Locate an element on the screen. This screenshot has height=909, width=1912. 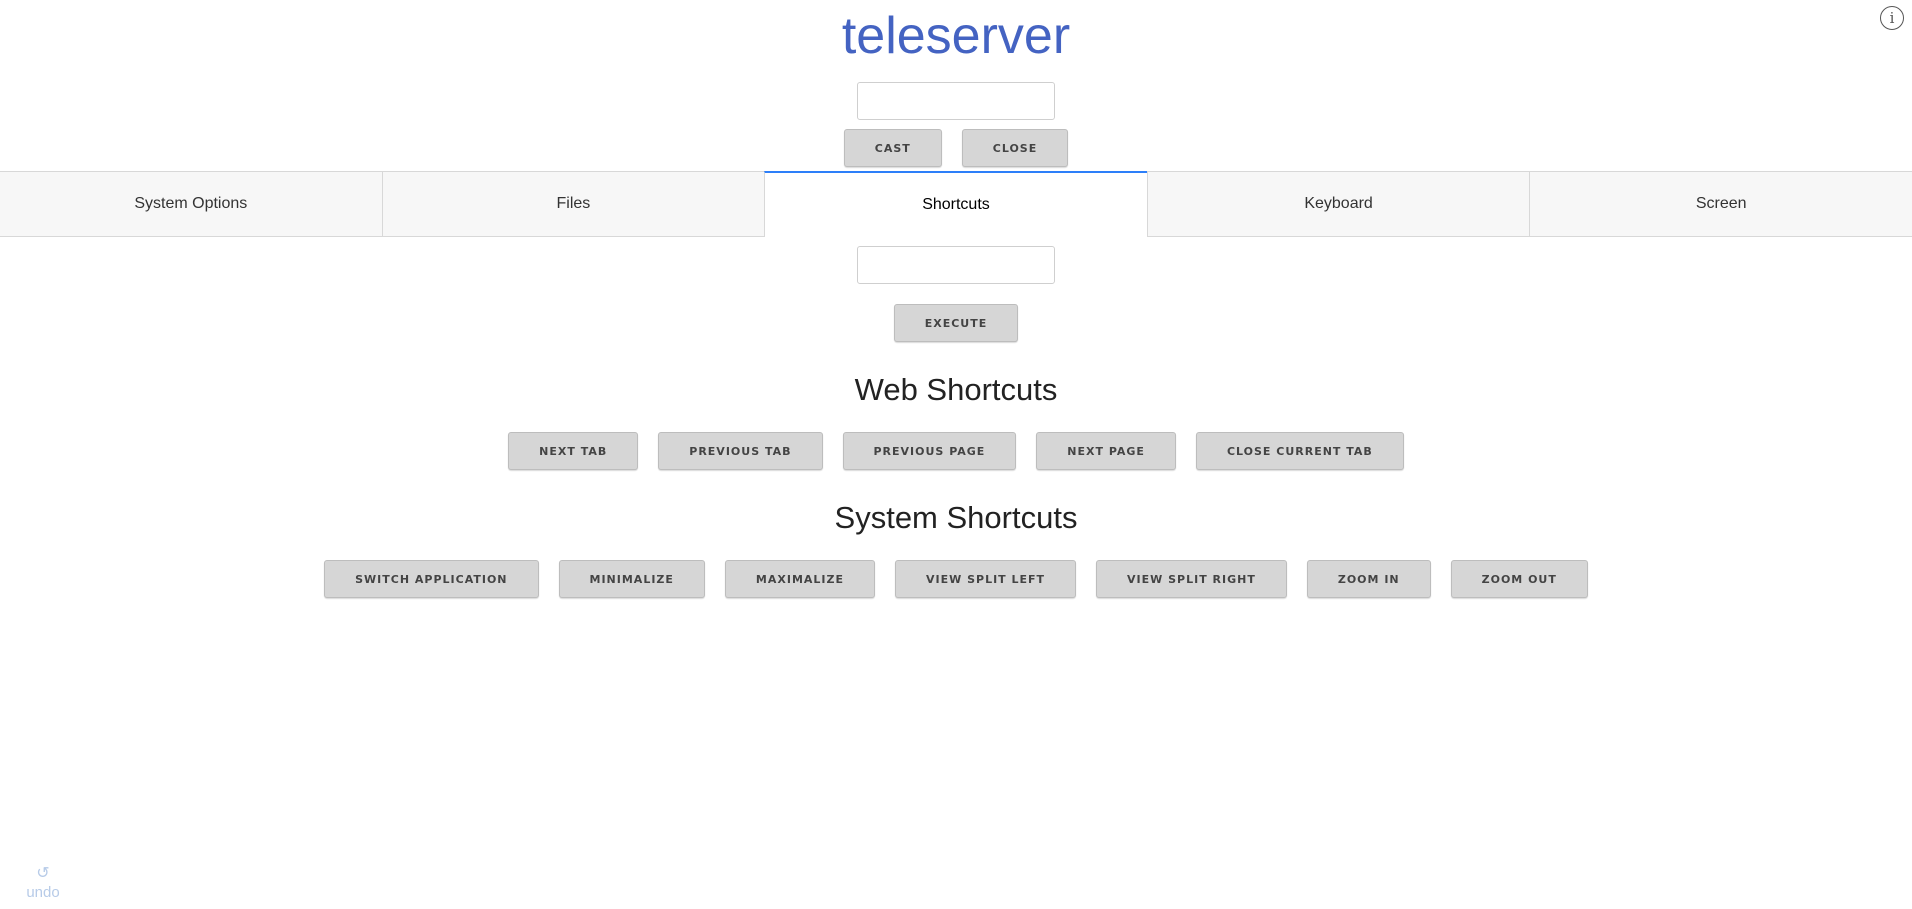
switch-application-button: Switch Application is located at coordinates (431, 579).